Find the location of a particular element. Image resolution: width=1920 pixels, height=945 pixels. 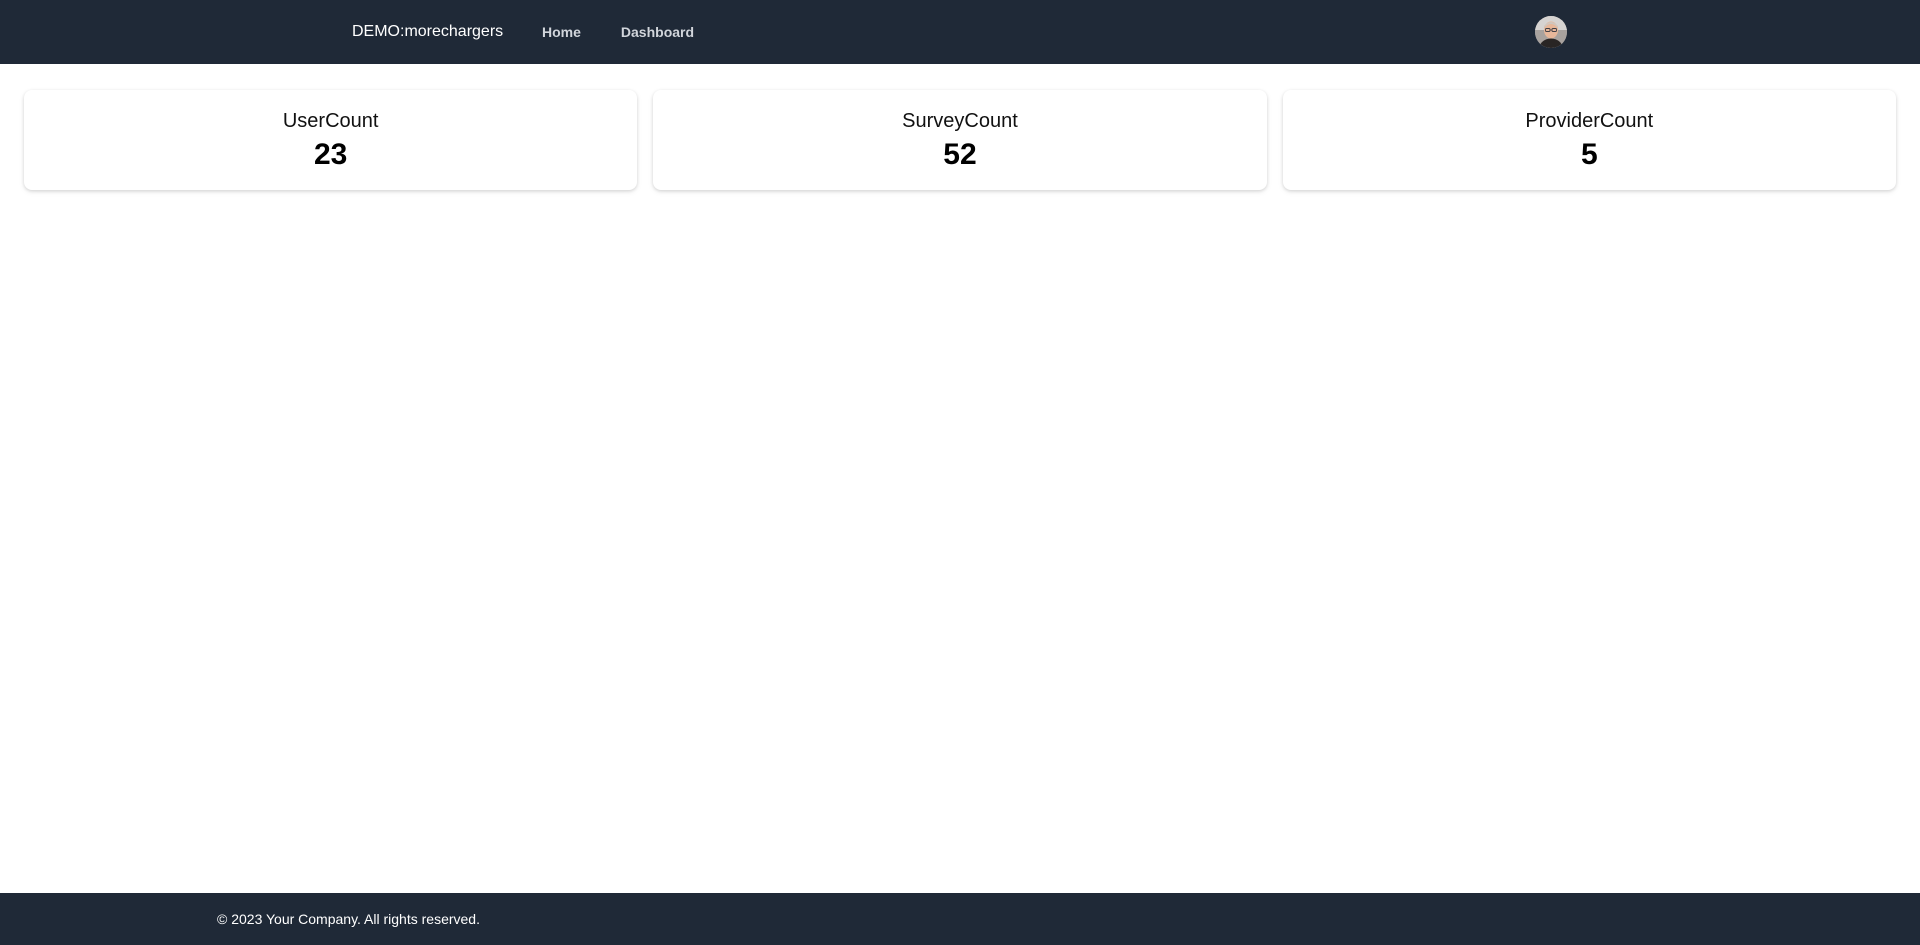

stat-label: ProviderCount is located at coordinates (1589, 121).